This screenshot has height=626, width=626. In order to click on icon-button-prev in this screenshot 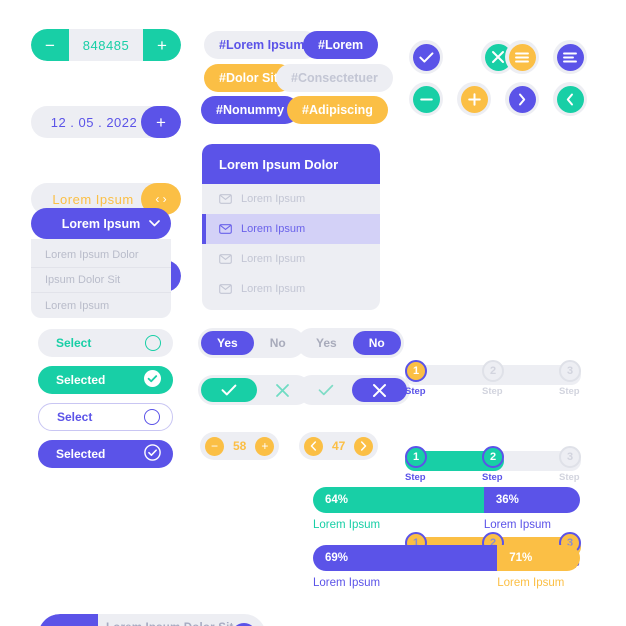, I will do `click(570, 99)`.